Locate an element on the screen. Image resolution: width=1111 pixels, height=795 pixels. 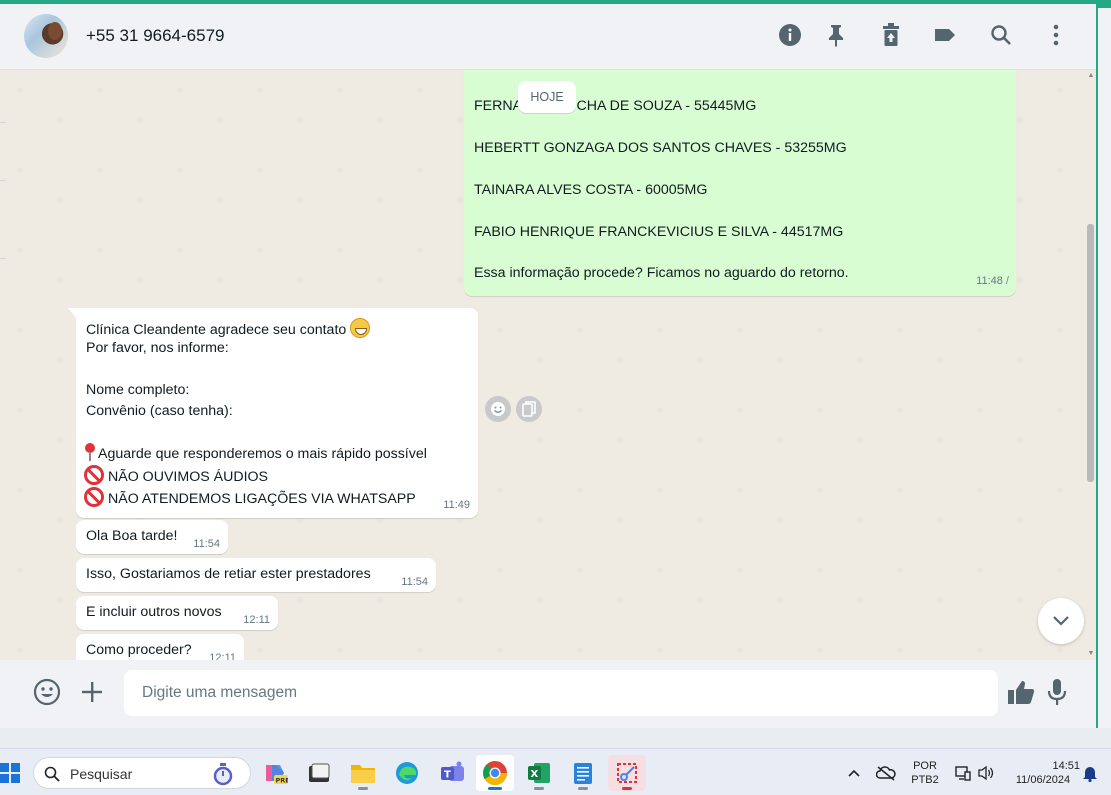
delete-icon is located at coordinates (891, 35).